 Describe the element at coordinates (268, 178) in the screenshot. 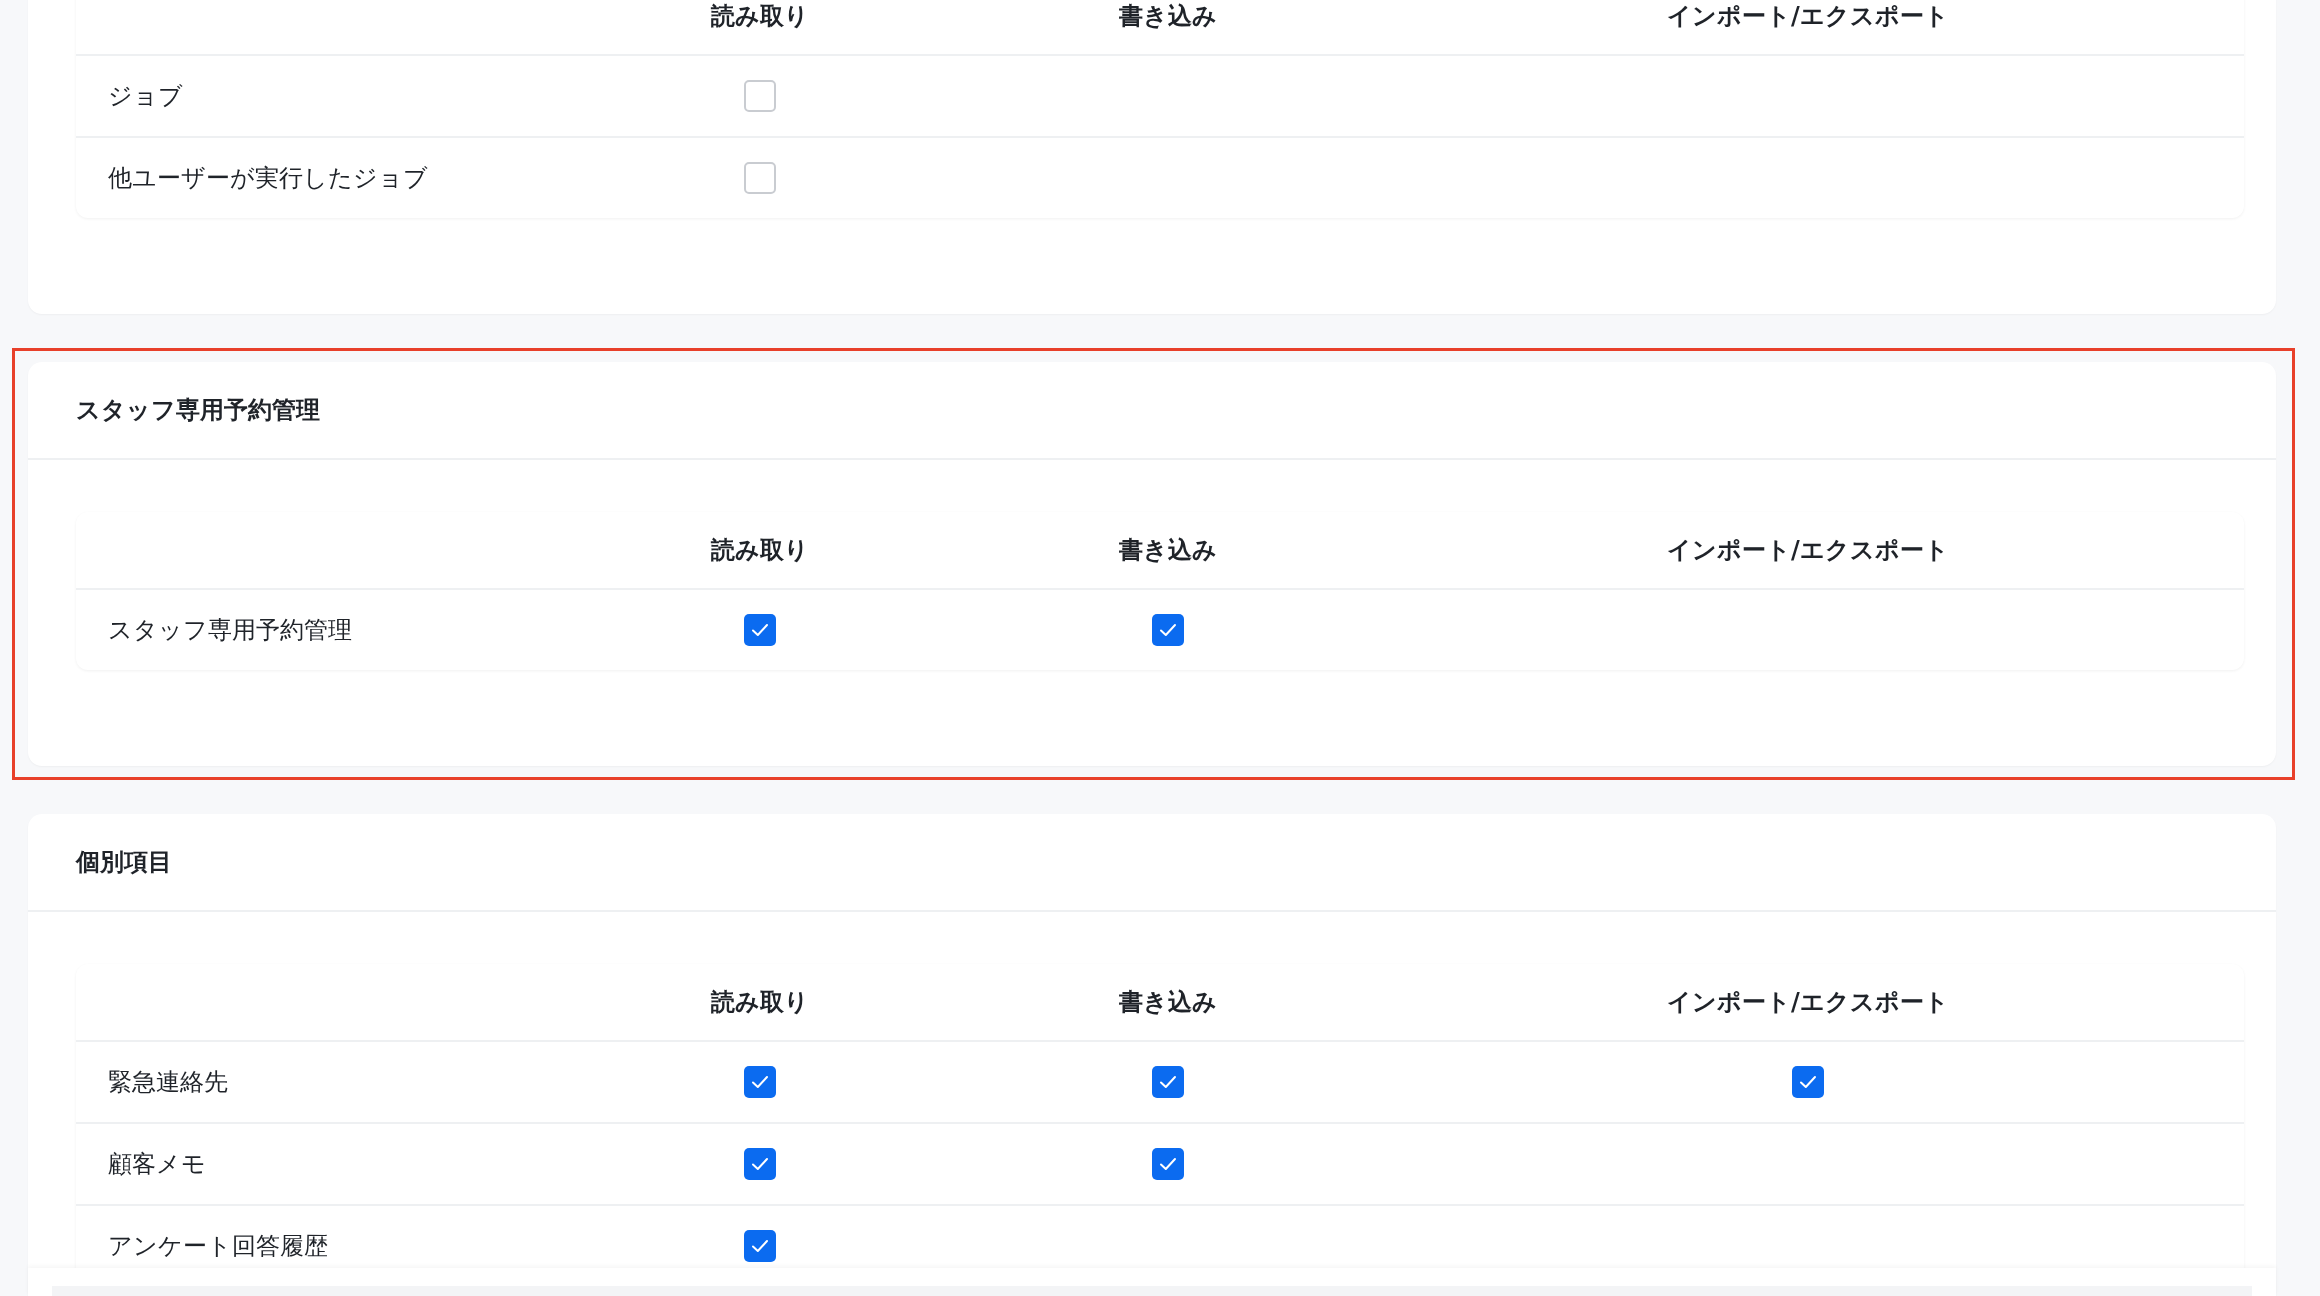

I see `row-label: 他ユーザーが実行したジョブ` at that location.